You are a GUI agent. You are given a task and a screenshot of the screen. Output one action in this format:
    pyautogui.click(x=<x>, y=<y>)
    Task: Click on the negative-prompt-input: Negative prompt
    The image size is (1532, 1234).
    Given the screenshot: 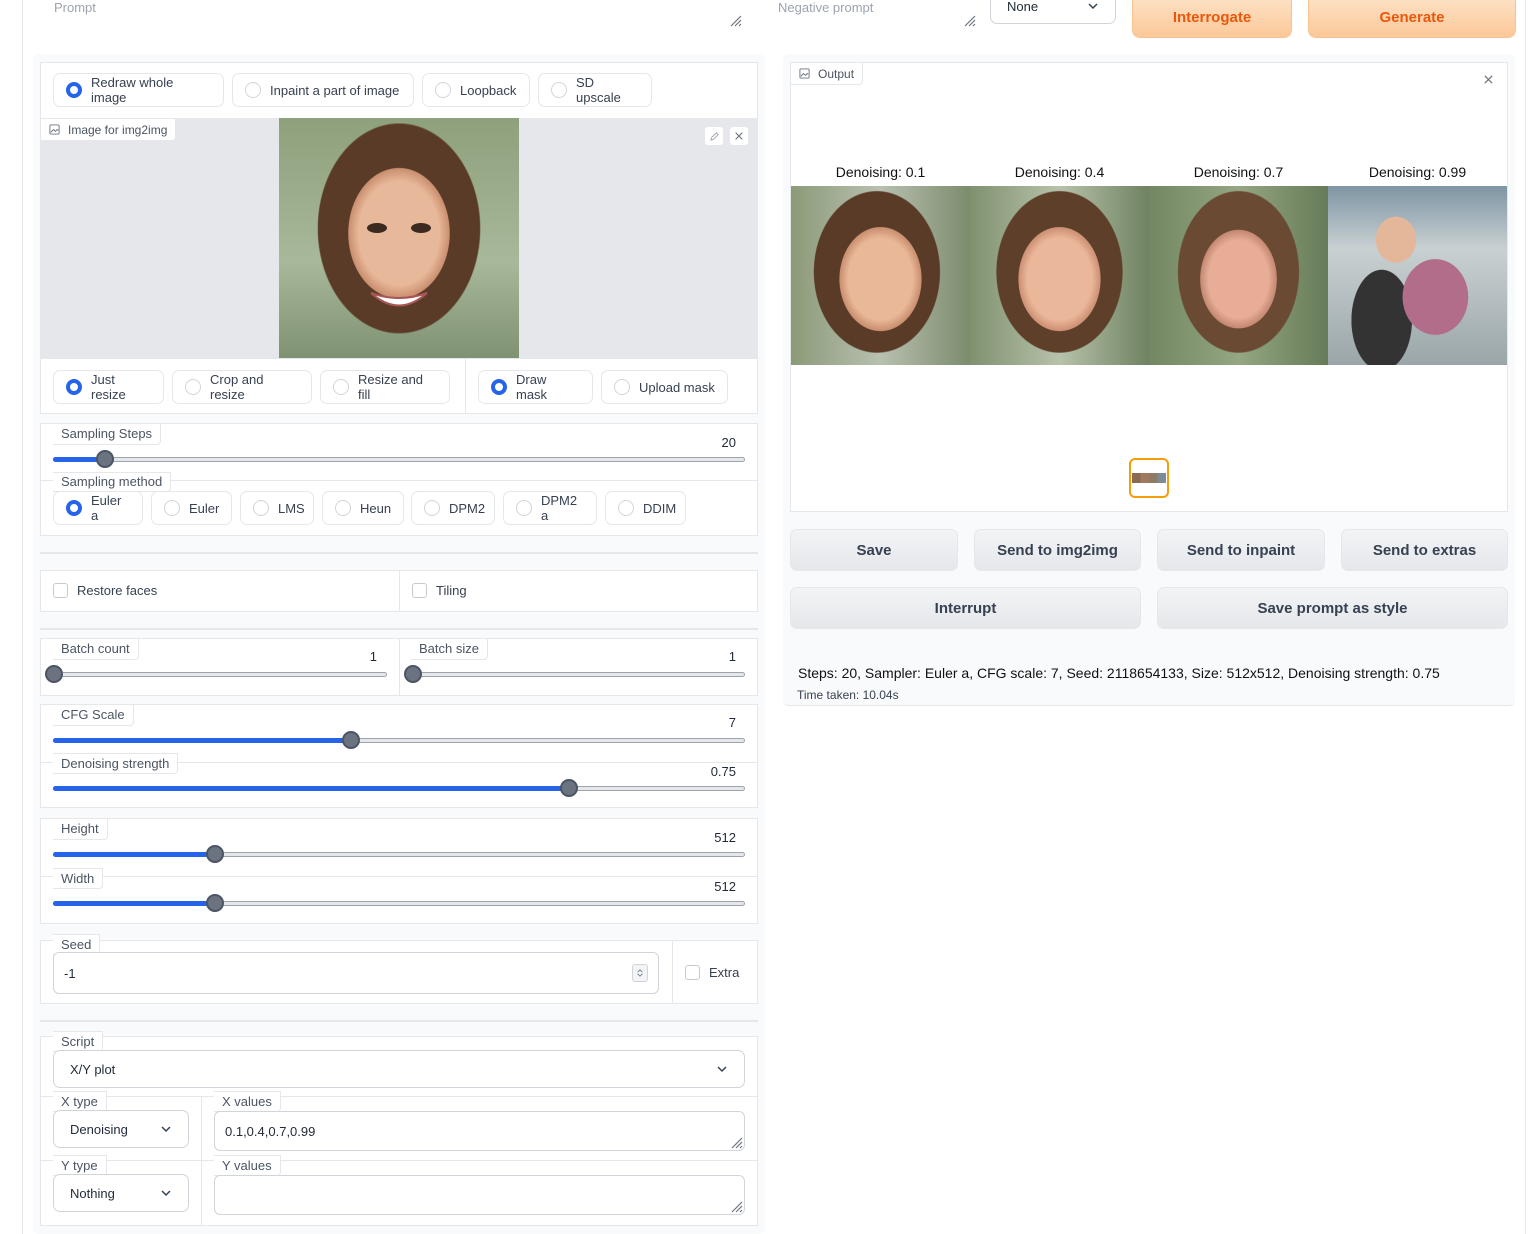 What is the action you would take?
    pyautogui.click(x=874, y=16)
    